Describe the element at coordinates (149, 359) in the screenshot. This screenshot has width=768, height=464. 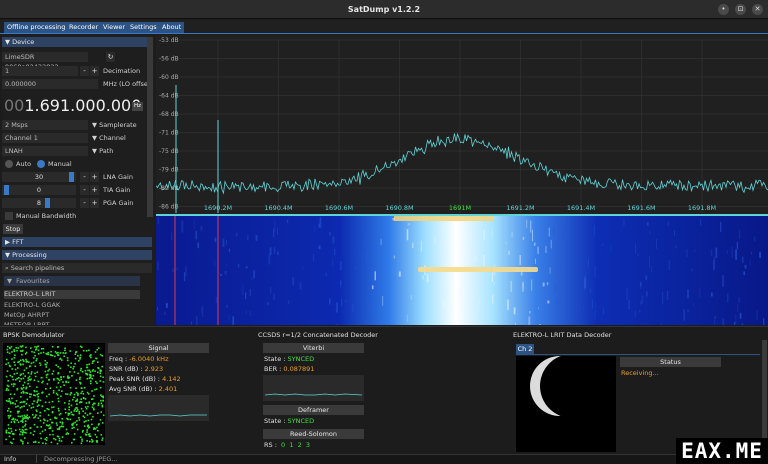
I see `freq-value: -6.0040 kHz` at that location.